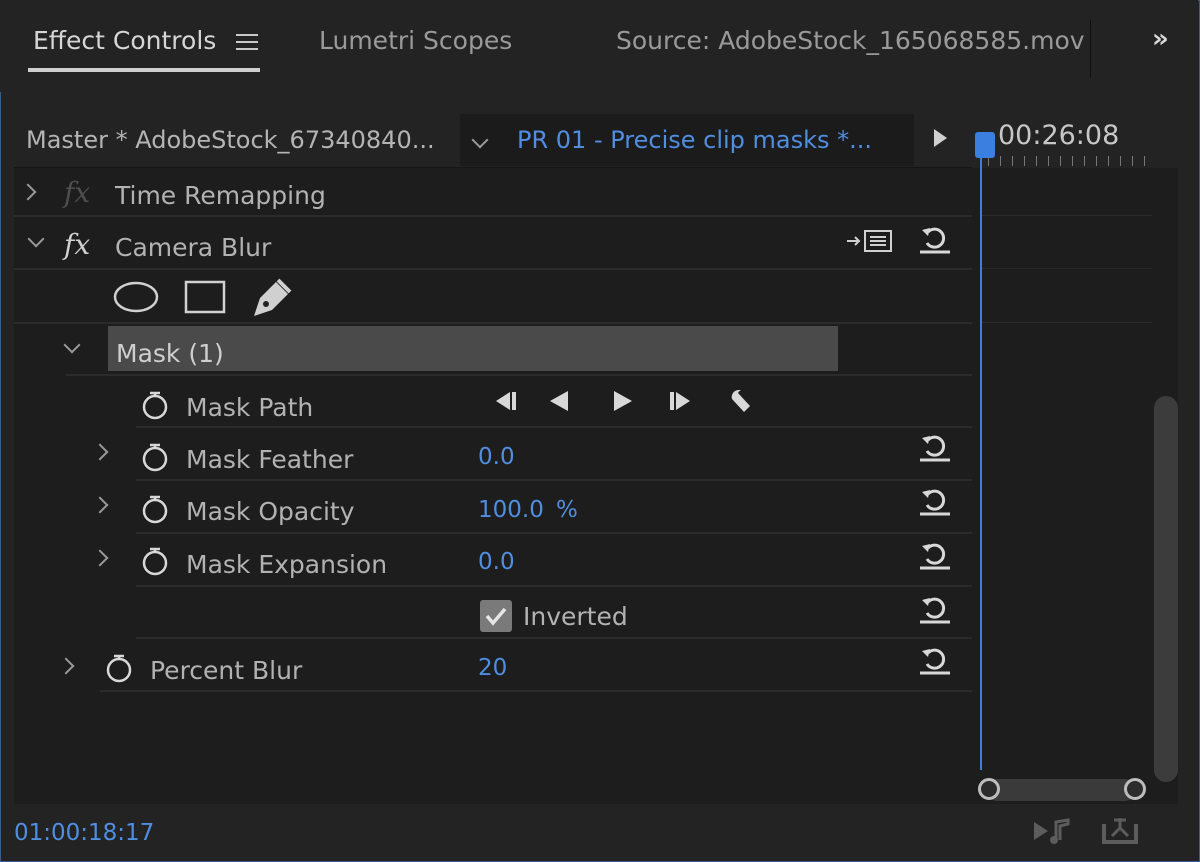 The image size is (1200, 862). I want to click on tab-lumetri-scopes: Lumetri Scopes, so click(415, 40).